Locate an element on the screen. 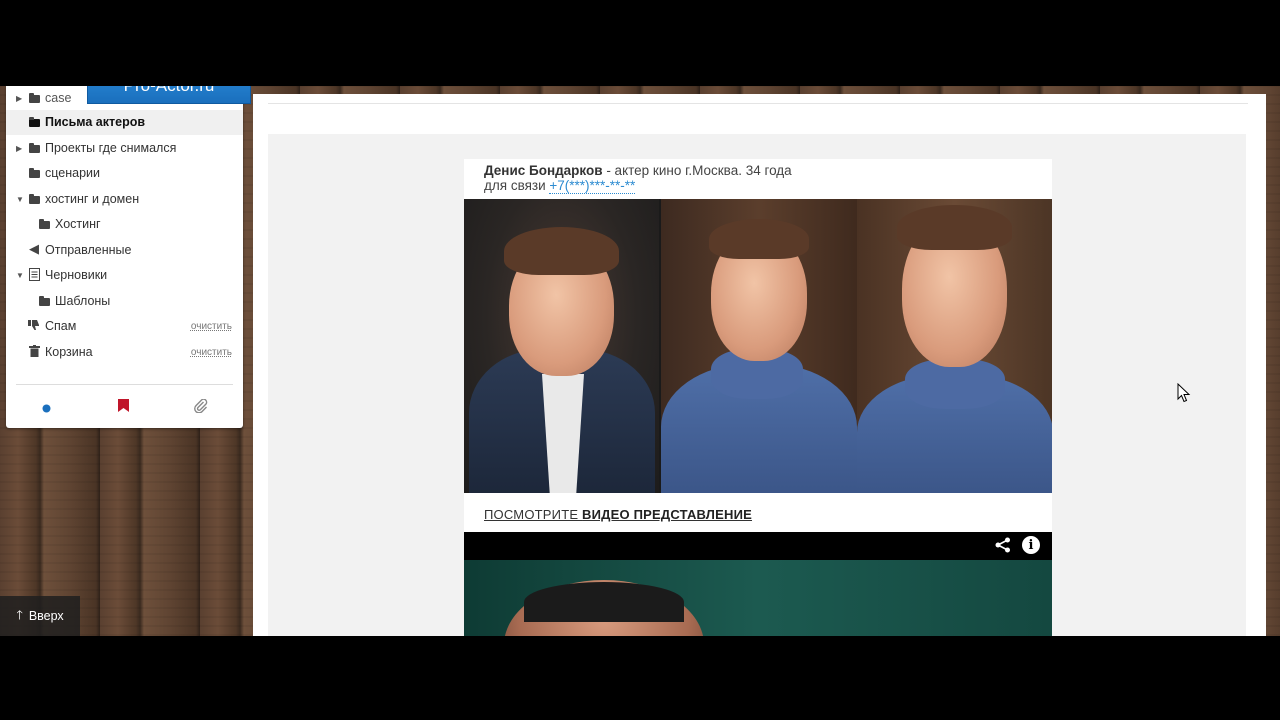  sidebar-item-label: Хостинг is located at coordinates (78, 224).